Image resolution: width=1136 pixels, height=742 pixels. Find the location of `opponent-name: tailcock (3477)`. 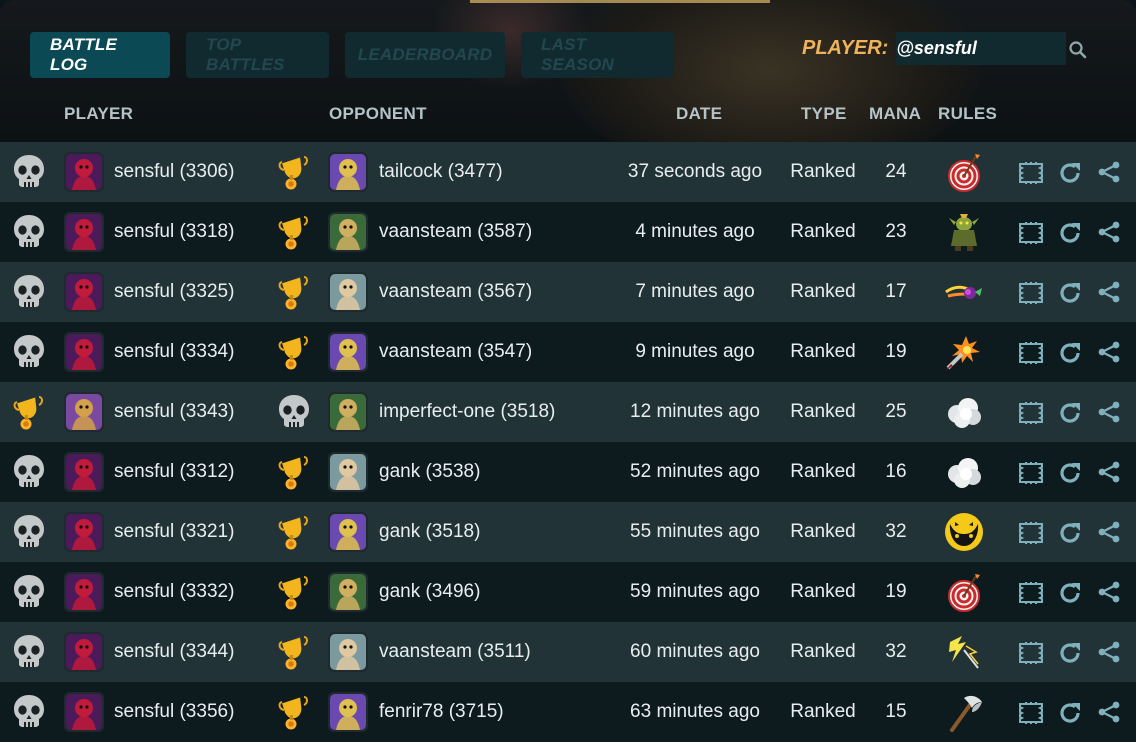

opponent-name: tailcock (3477) is located at coordinates (441, 172).